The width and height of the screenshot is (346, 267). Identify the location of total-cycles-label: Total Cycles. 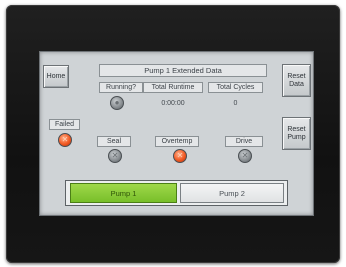
(235, 87).